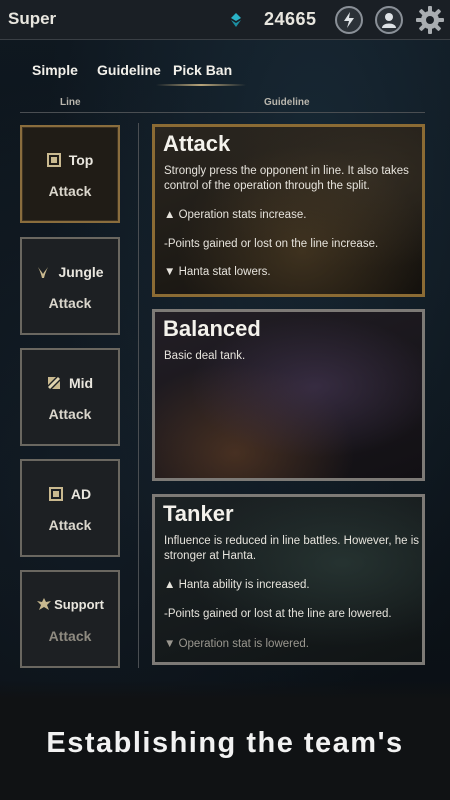 This screenshot has height=800, width=450. Describe the element at coordinates (138, 395) in the screenshot. I see `column-divider` at that location.